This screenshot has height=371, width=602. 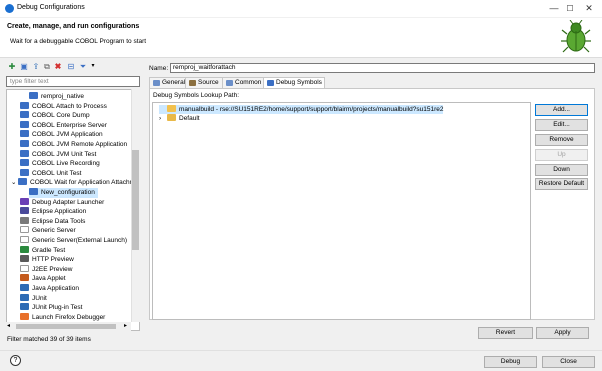 What do you see at coordinates (54, 231) in the screenshot?
I see `tree-item-label: Generic Server` at bounding box center [54, 231].